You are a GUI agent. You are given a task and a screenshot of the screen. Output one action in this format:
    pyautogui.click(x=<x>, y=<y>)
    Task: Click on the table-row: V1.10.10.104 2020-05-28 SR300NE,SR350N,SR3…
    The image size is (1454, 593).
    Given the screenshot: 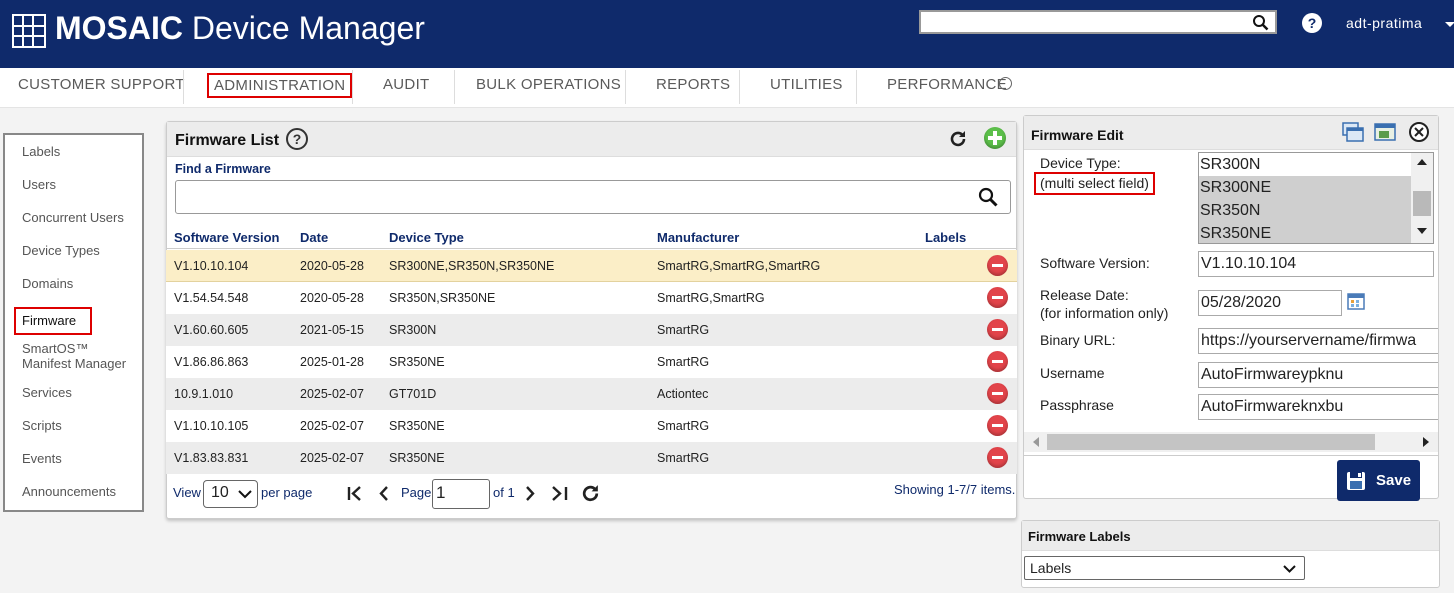 What is the action you would take?
    pyautogui.click(x=591, y=266)
    